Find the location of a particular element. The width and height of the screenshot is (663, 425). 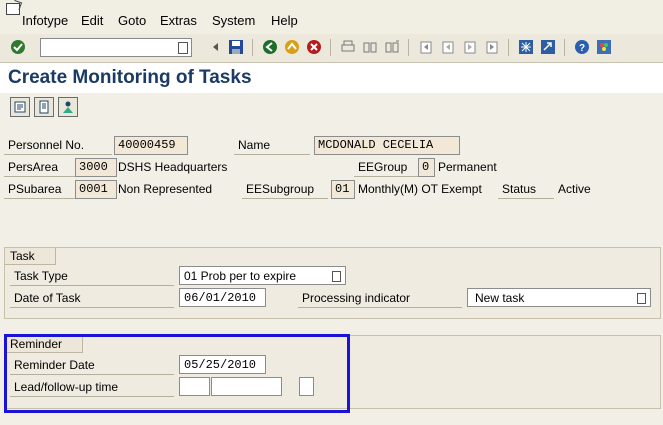

eesubgroup-label: EESubgroup is located at coordinates (285, 189).